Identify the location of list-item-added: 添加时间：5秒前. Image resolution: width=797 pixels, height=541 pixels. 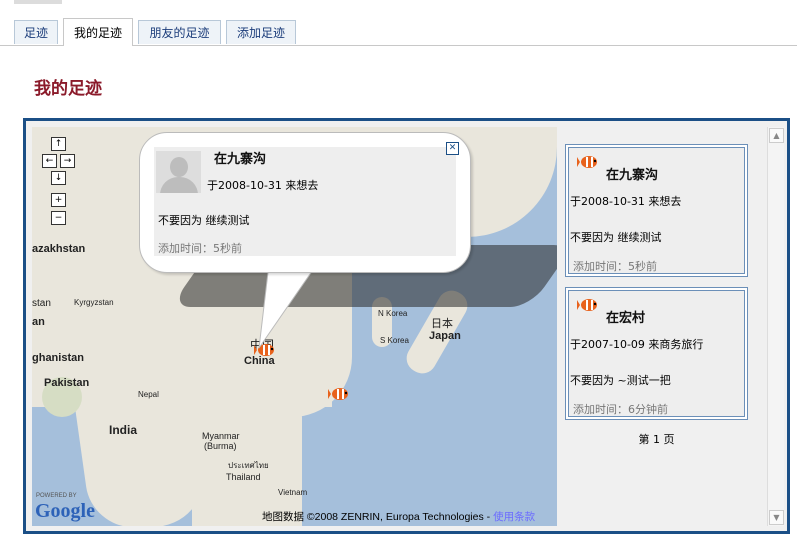
(615, 266).